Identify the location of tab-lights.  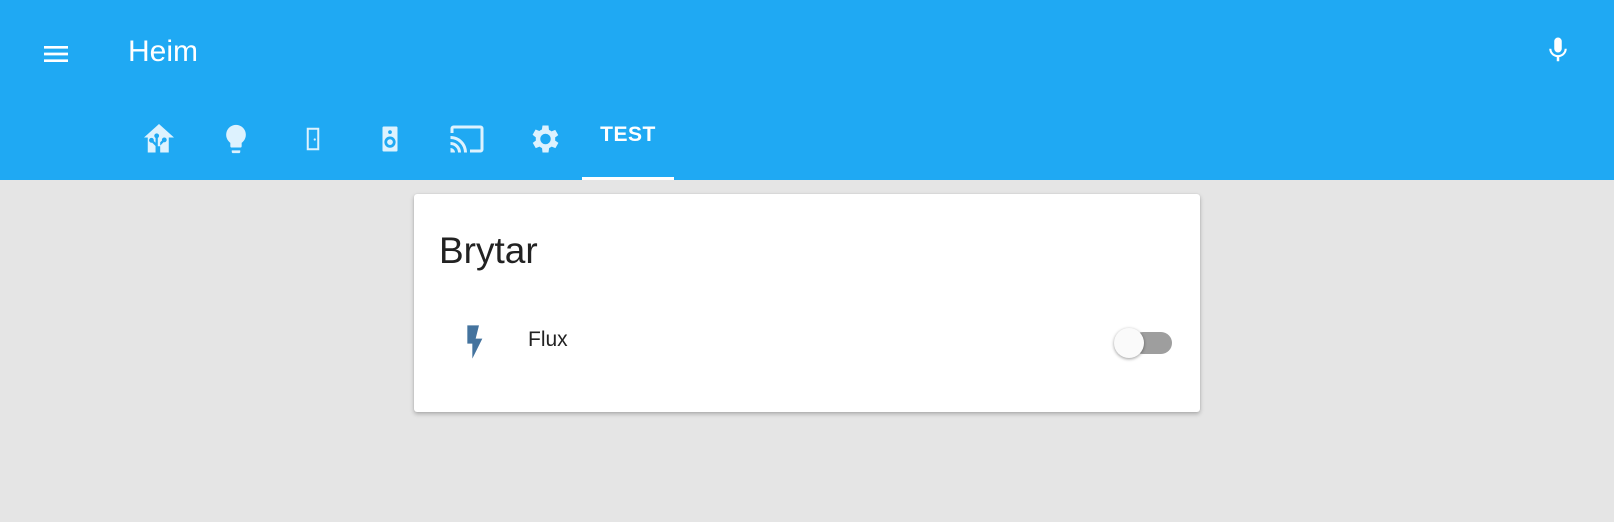
(235, 142).